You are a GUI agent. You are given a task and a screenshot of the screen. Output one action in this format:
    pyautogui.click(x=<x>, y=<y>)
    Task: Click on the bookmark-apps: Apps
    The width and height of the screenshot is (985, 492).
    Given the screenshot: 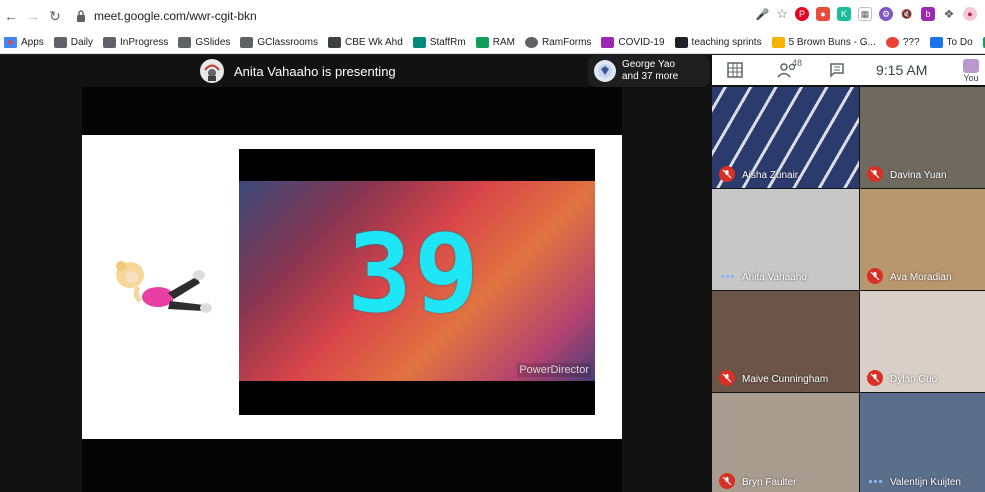 What is the action you would take?
    pyautogui.click(x=24, y=42)
    